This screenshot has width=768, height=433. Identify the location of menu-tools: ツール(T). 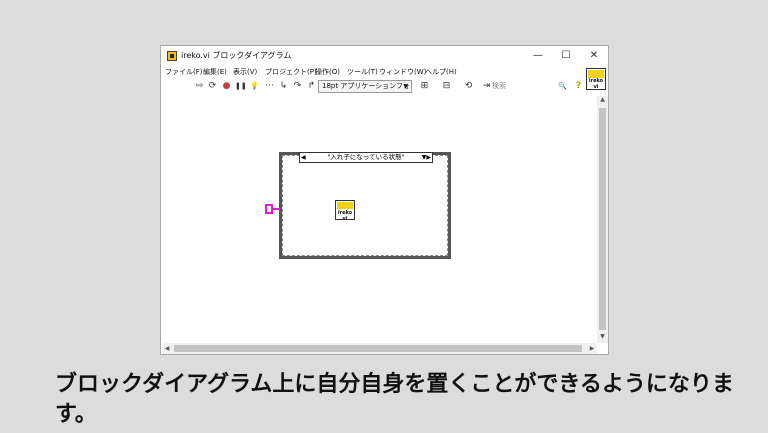
(362, 72).